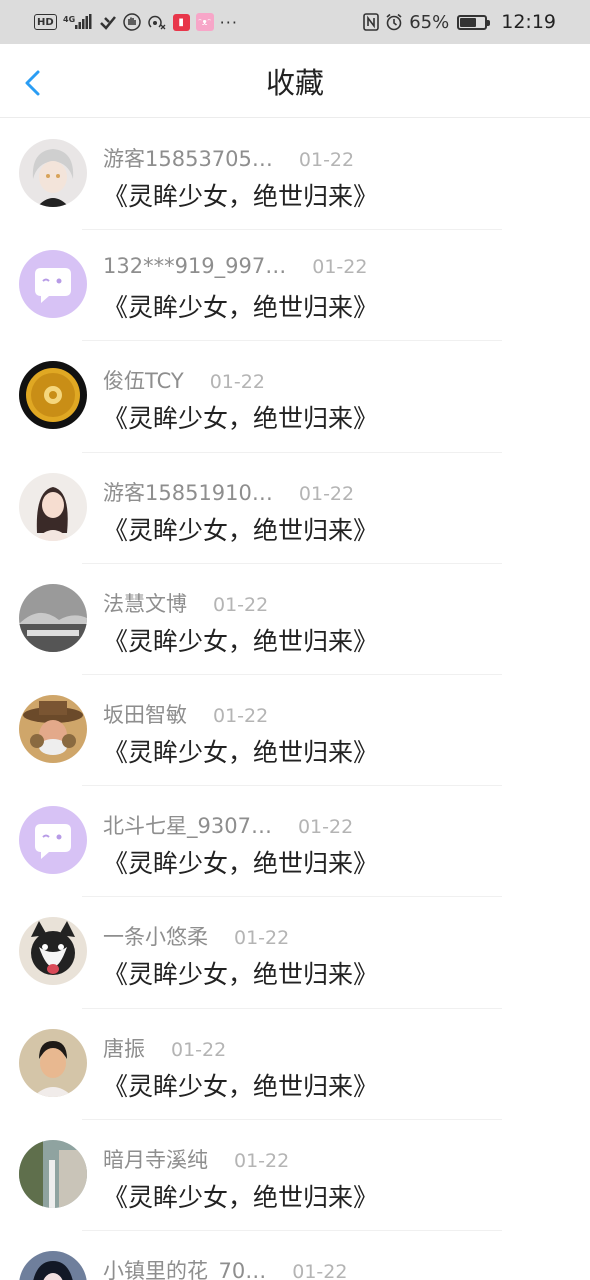  I want to click on user-meta: 坂田智敏 01-22, so click(185, 714).